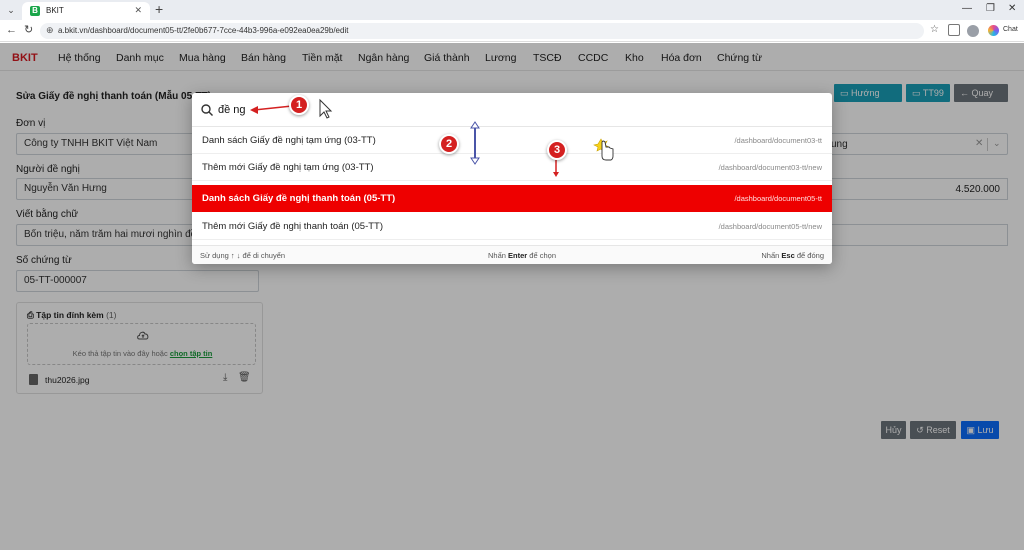 The width and height of the screenshot is (1024, 550). I want to click on new-tab-plus-icon: +, so click(159, 9).